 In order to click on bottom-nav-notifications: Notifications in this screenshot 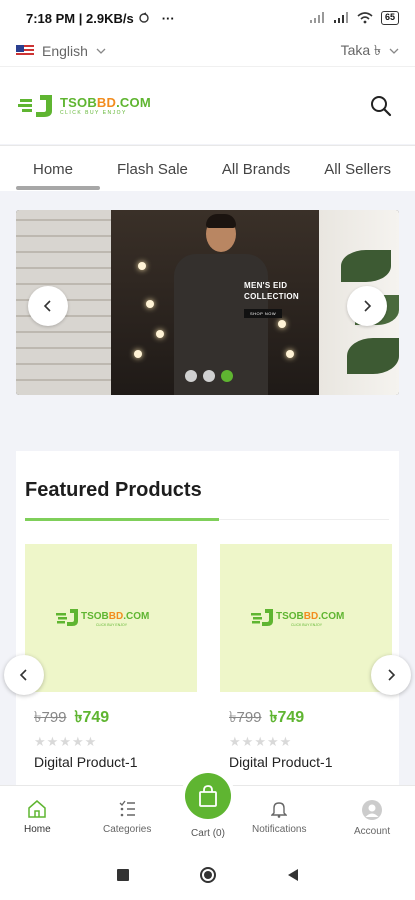, I will do `click(279, 817)`.